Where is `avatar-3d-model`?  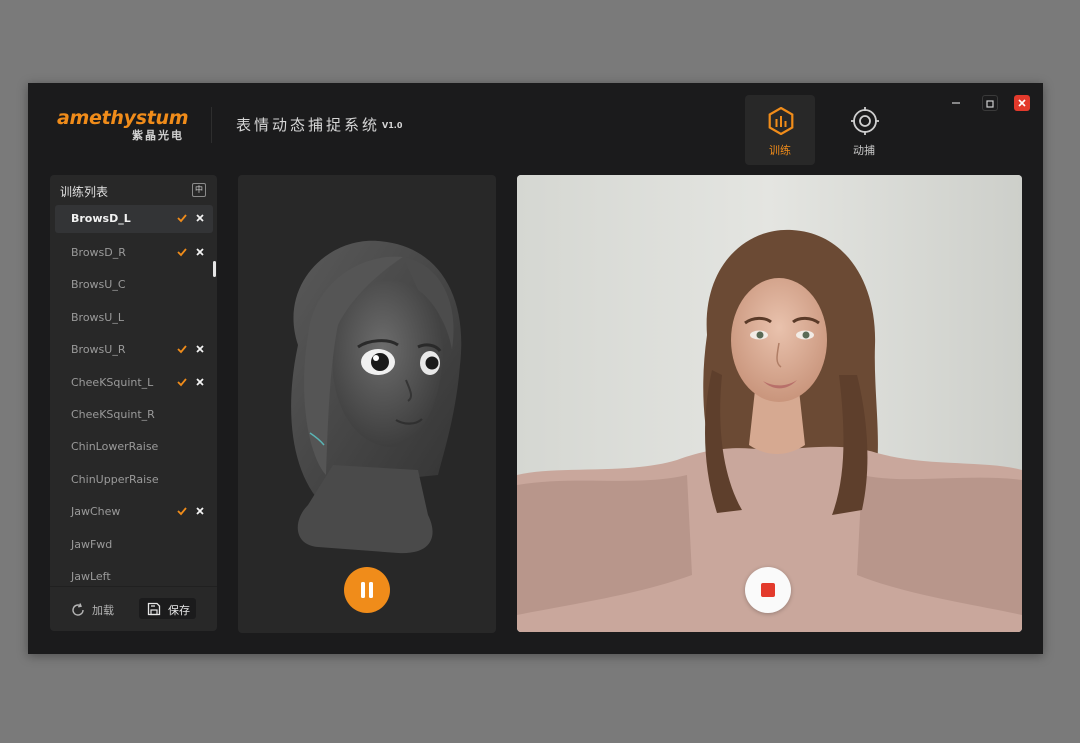
avatar-3d-model is located at coordinates (376, 397).